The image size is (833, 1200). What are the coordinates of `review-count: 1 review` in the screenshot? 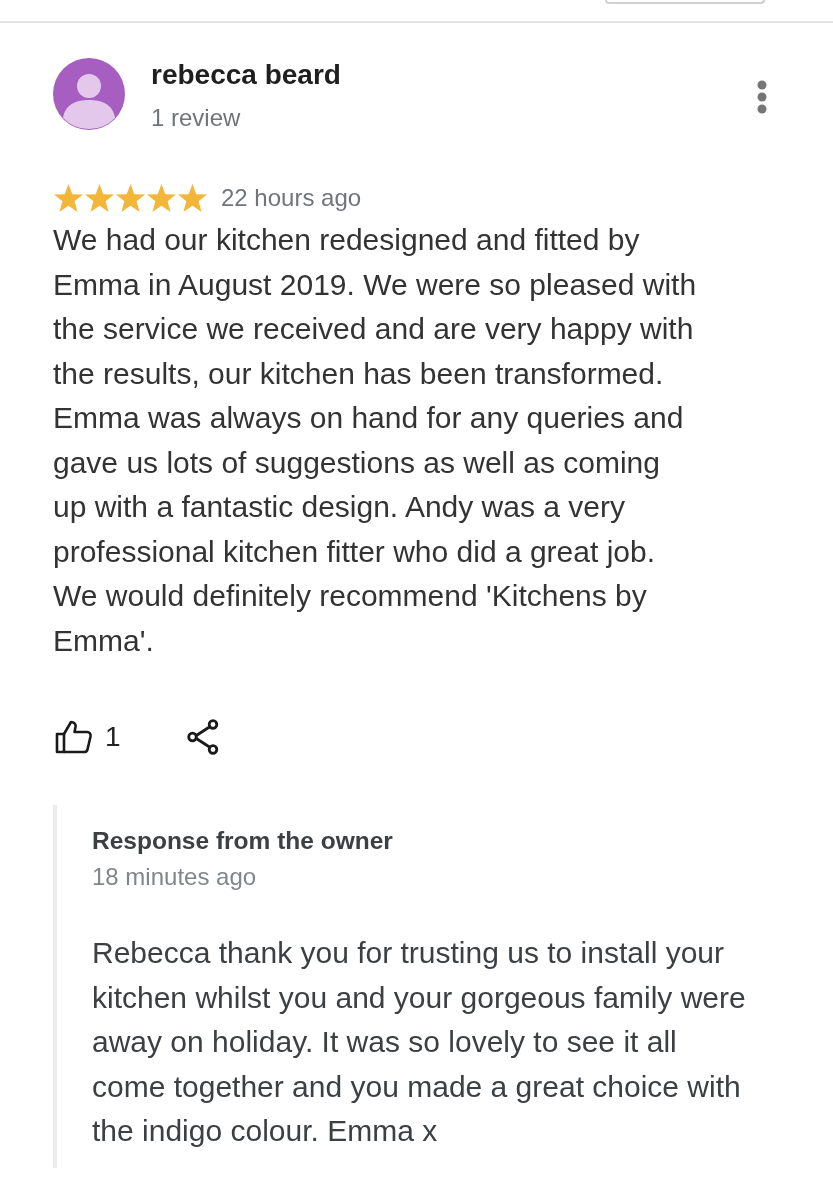 It's located at (196, 118).